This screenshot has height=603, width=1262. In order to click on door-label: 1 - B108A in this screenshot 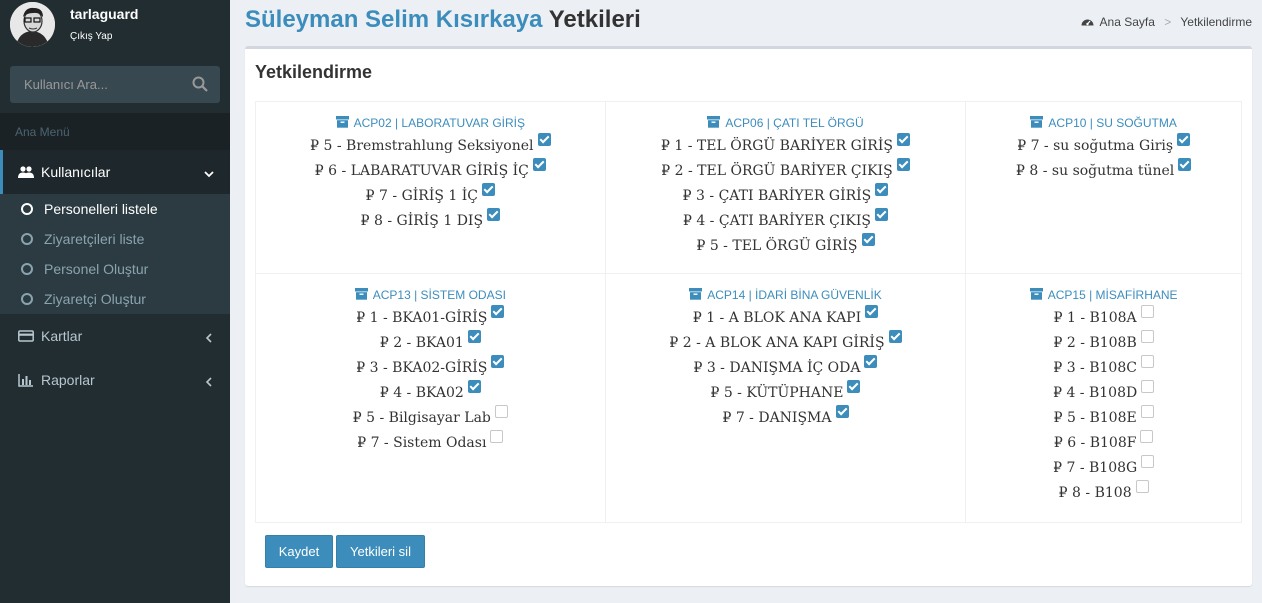, I will do `click(1102, 318)`.